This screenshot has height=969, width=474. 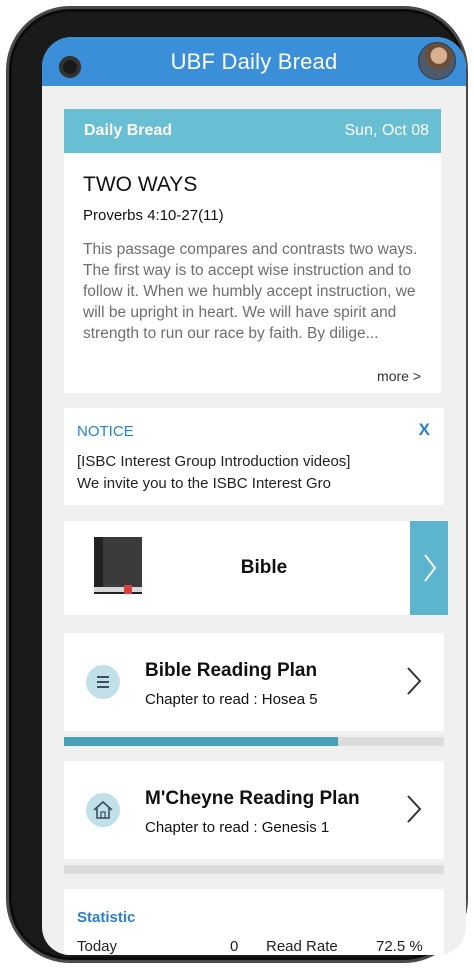 I want to click on statistic-card: Statistic Today 0 Read Rate 72.5 %, so click(x=254, y=922).